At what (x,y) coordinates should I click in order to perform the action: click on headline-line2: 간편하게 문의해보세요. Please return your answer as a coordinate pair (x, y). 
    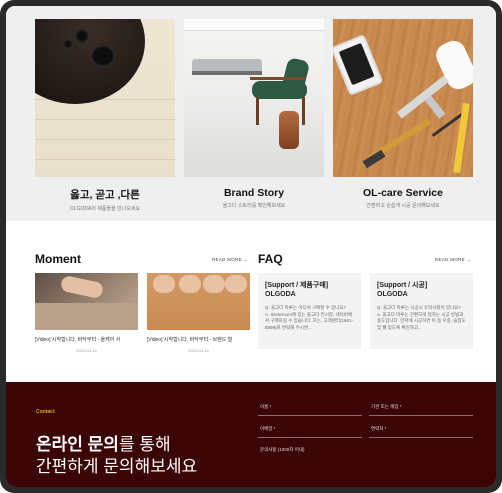
    Looking at the image, I should click on (117, 466).